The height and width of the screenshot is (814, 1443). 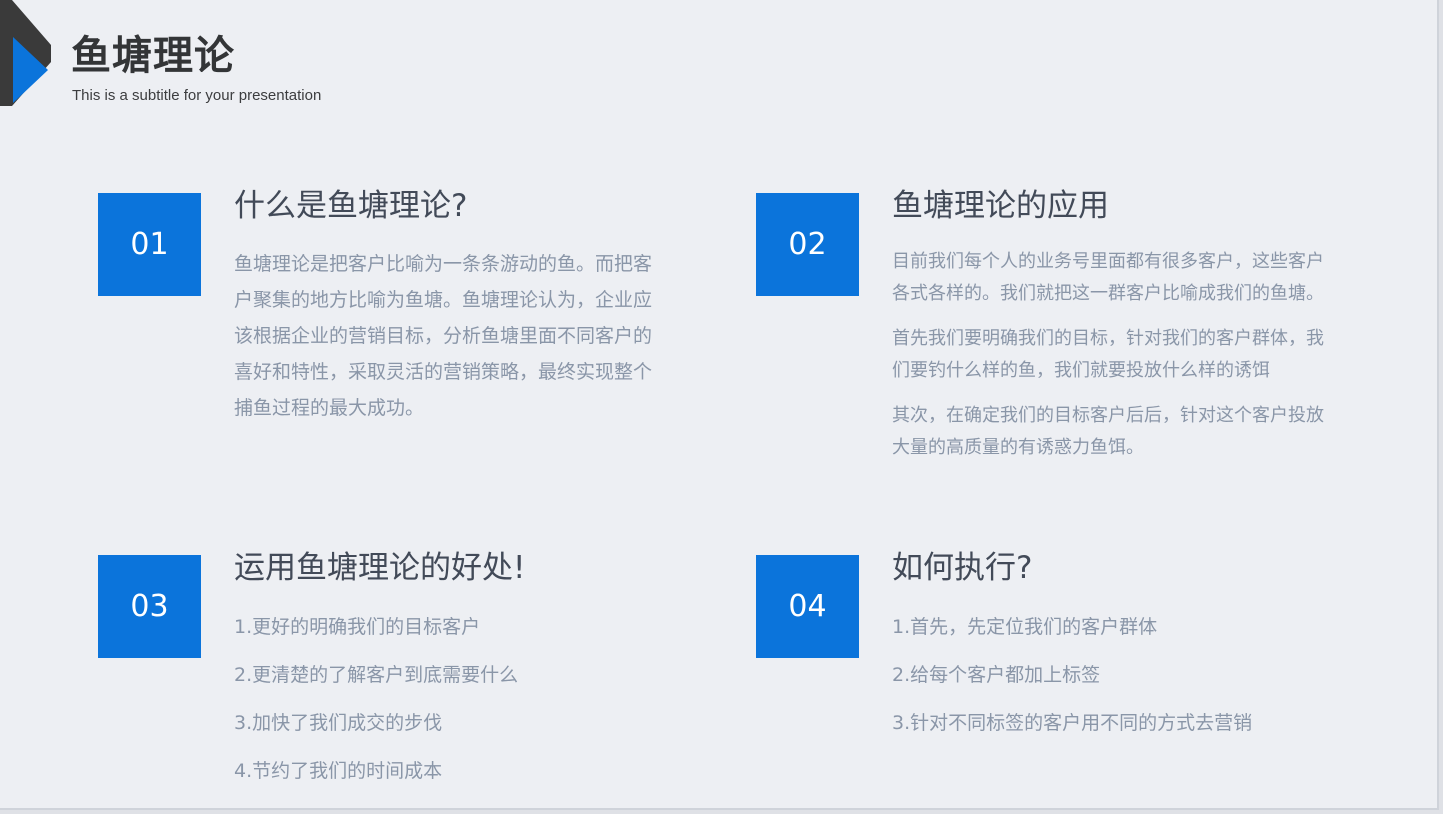 What do you see at coordinates (357, 627) in the screenshot?
I see `list-item: 1.更好的明确我们的目标客户` at bounding box center [357, 627].